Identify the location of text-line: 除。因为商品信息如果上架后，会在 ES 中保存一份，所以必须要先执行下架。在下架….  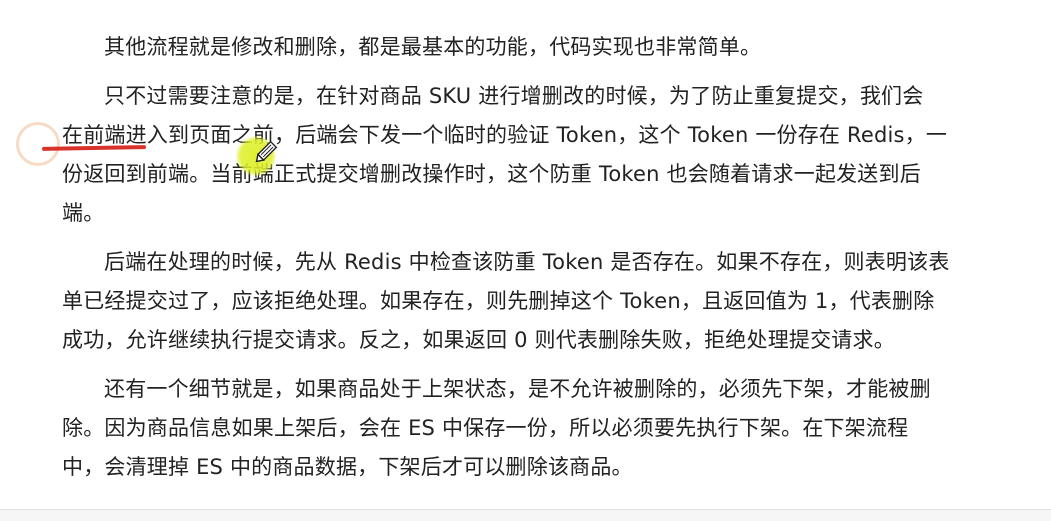
(485, 428).